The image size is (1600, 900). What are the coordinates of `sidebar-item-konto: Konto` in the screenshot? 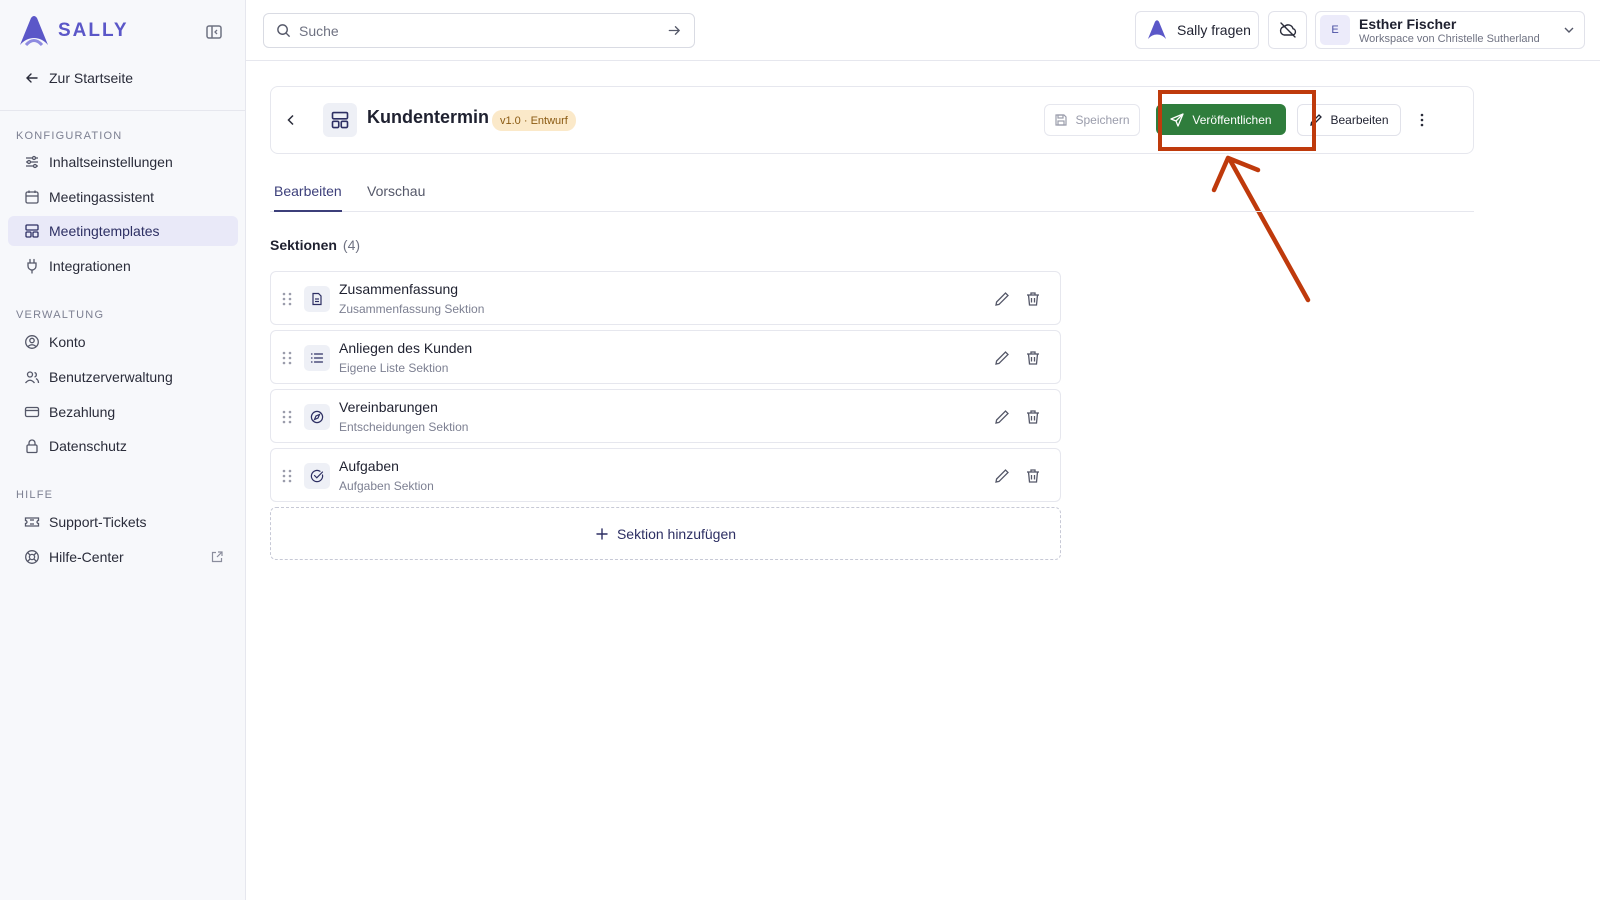 It's located at (123, 342).